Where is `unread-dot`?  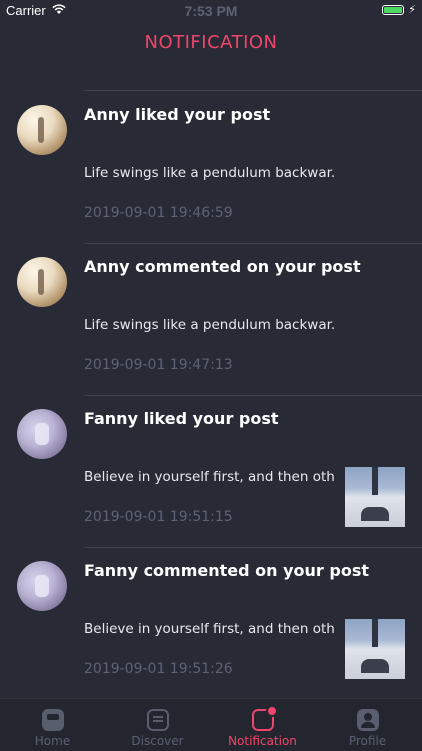 unread-dot is located at coordinates (271, 711).